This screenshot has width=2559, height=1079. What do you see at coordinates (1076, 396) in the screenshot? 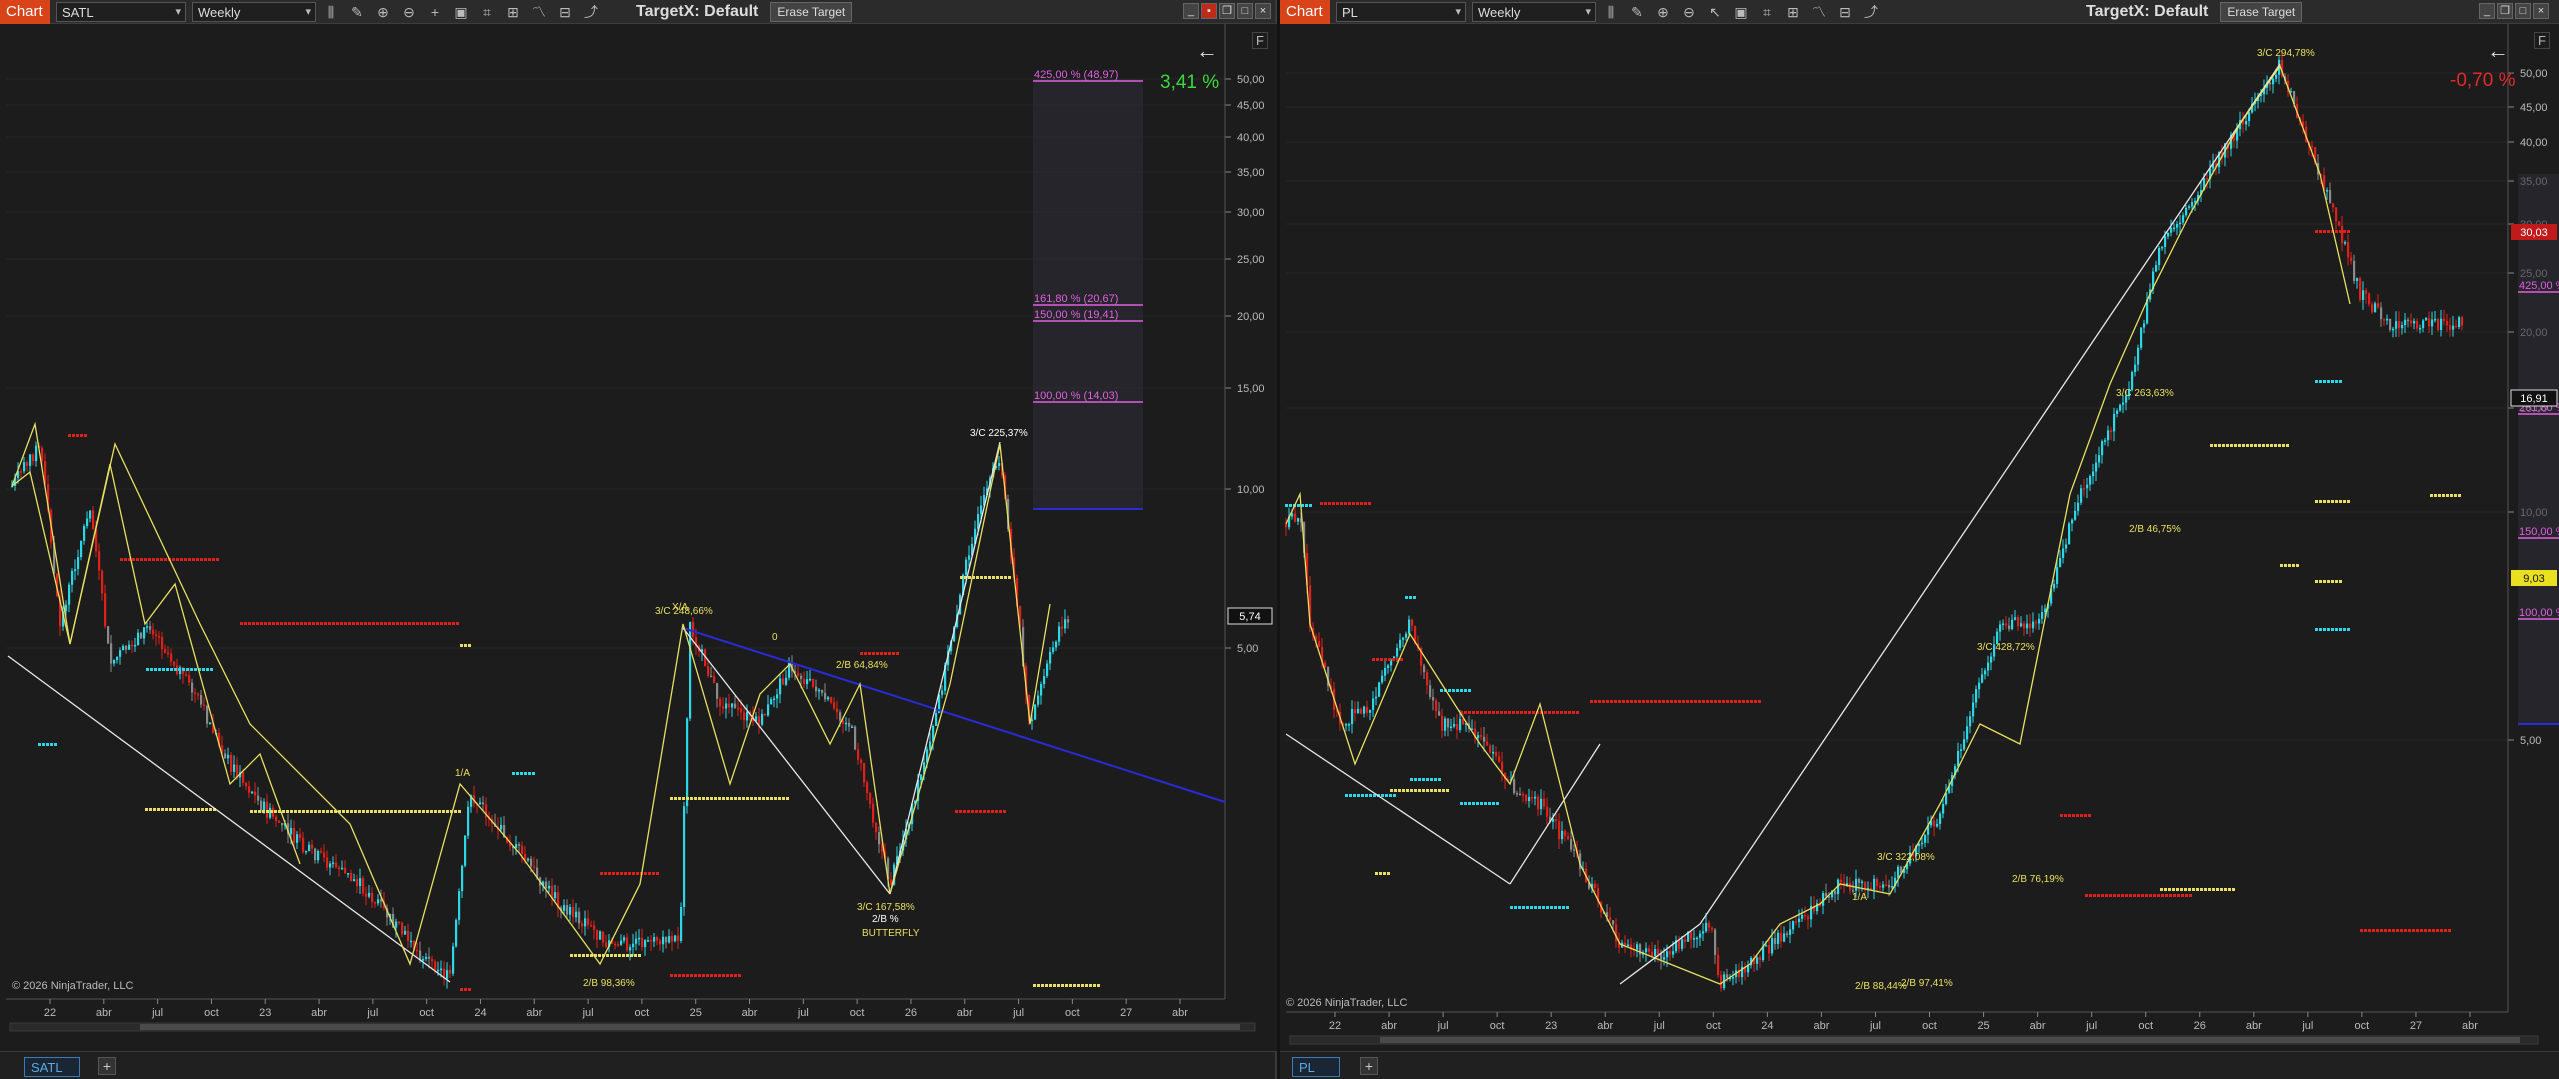
I see `fib-level-label: 100,00 % (14,03)` at bounding box center [1076, 396].